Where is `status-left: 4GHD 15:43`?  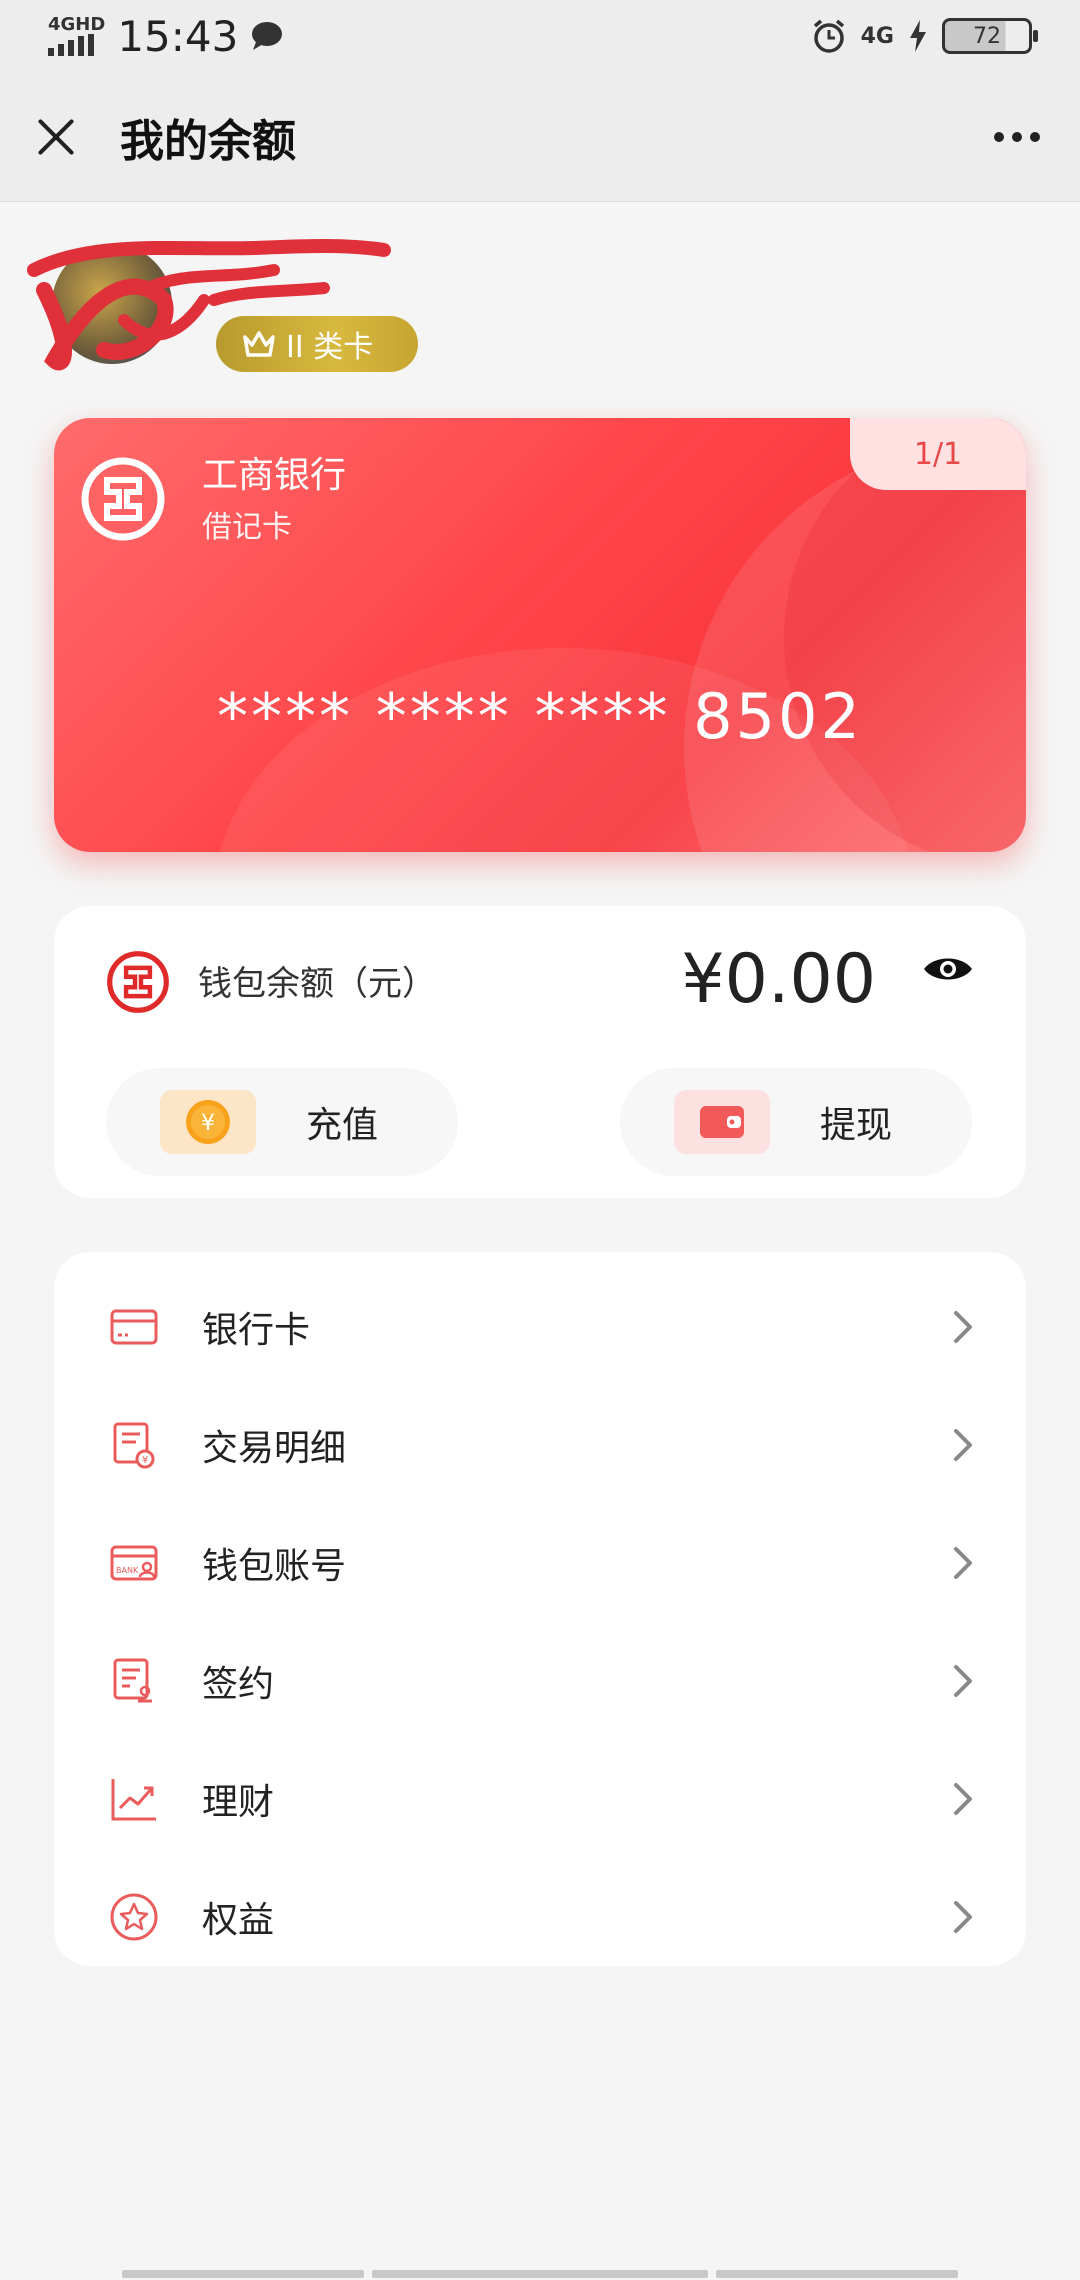 status-left: 4GHD 15:43 is located at coordinates (166, 36).